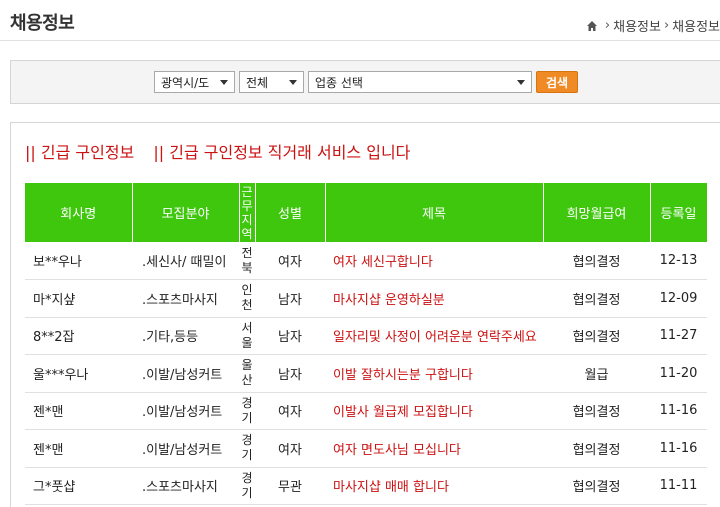  Describe the element at coordinates (678, 486) in the screenshot. I see `posted-date: 11-11` at that location.